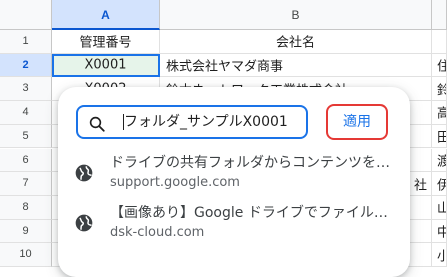  I want to click on cell-b-text: 社, so click(420, 186).